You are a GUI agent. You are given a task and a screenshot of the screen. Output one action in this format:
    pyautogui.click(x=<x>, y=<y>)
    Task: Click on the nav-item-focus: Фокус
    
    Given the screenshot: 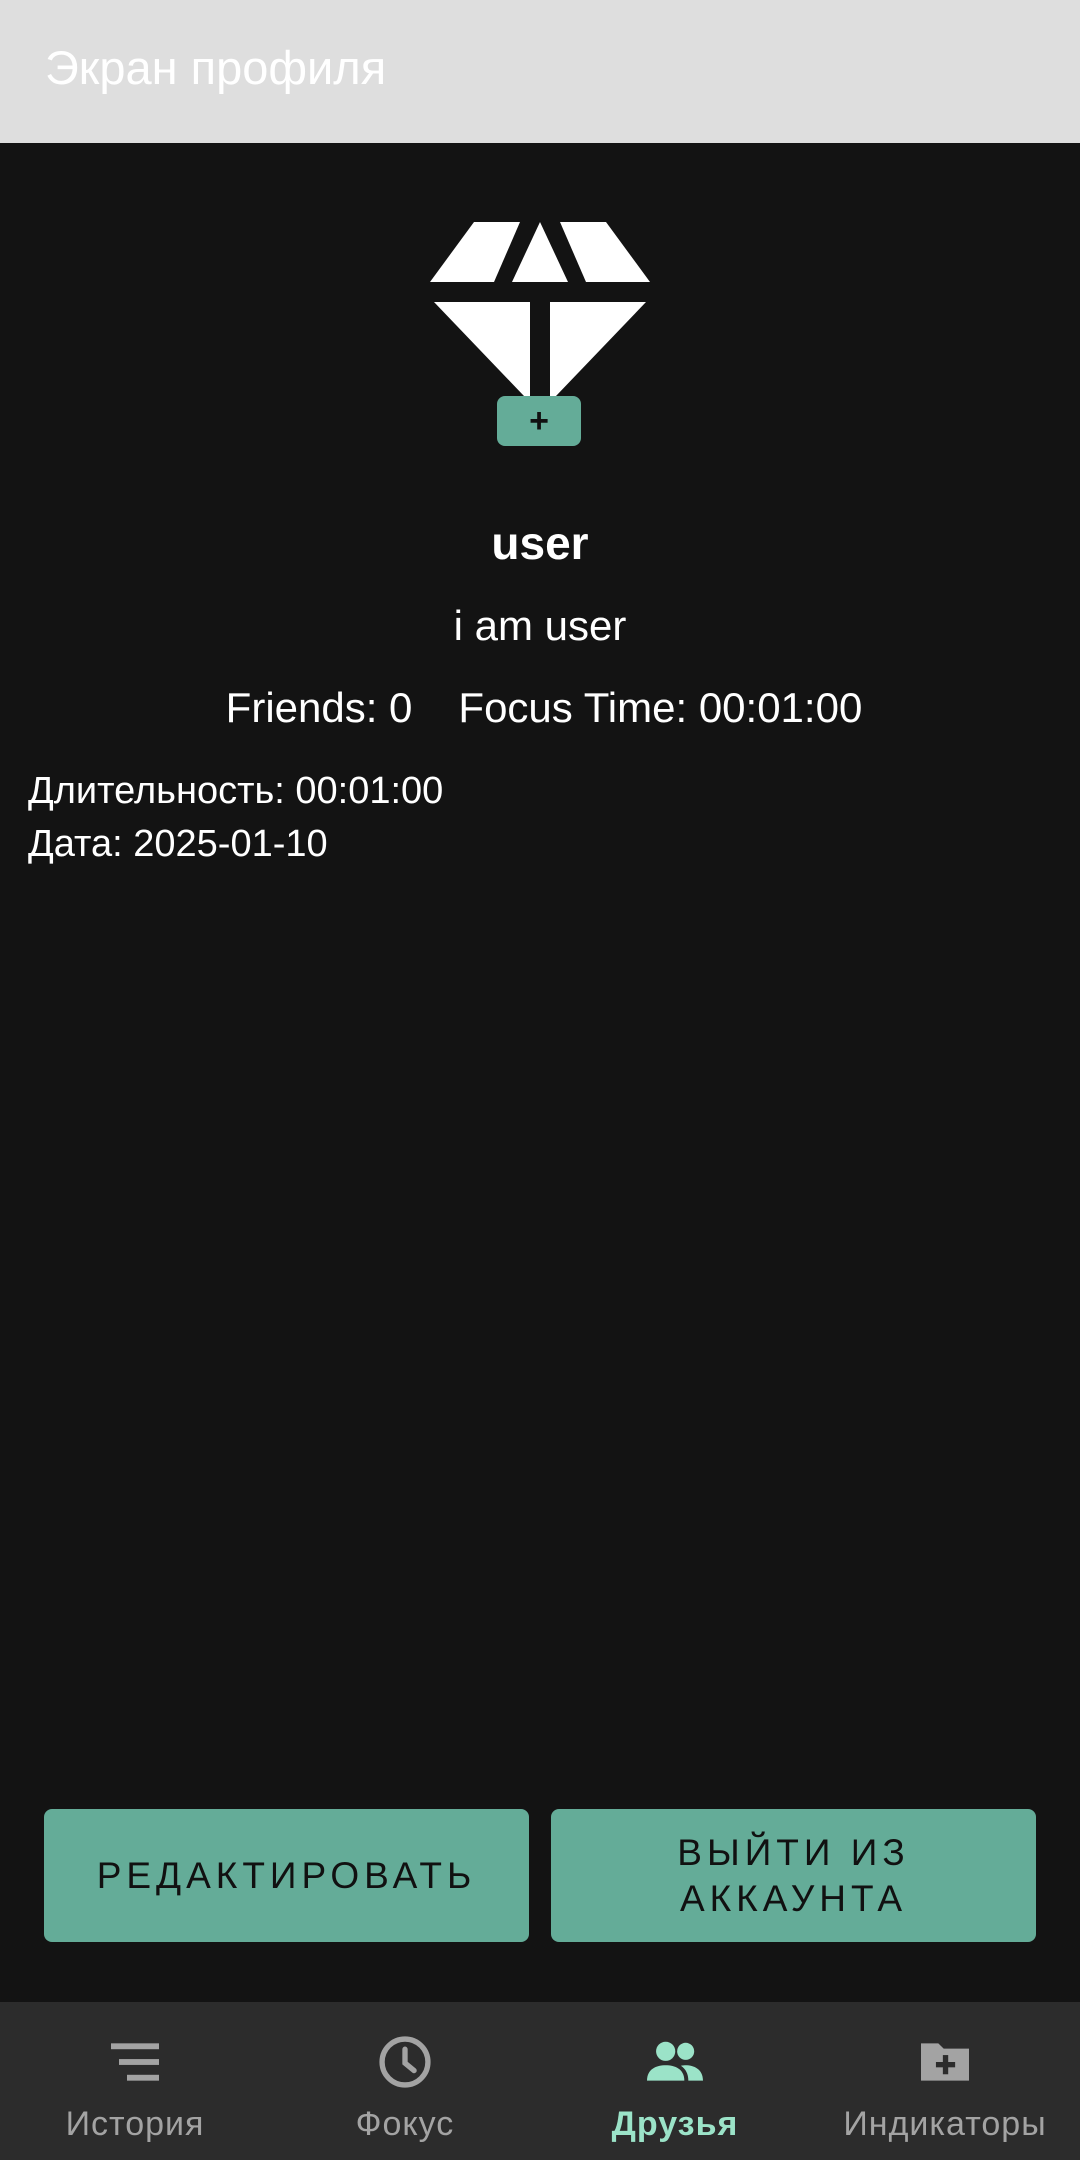 What is the action you would take?
    pyautogui.click(x=405, y=2081)
    